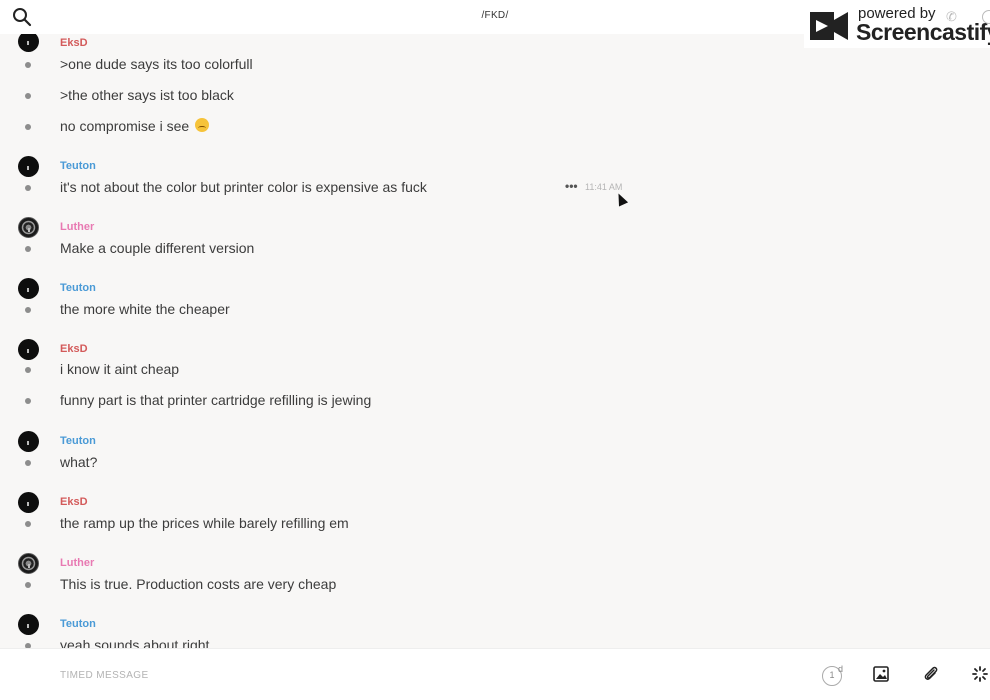 This screenshot has width=990, height=700. What do you see at coordinates (360, 675) in the screenshot?
I see `message-input` at bounding box center [360, 675].